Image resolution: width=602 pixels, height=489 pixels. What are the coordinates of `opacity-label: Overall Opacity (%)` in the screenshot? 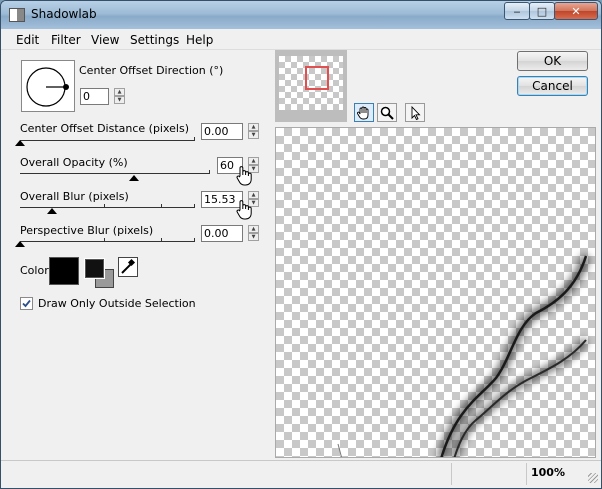 It's located at (74, 162).